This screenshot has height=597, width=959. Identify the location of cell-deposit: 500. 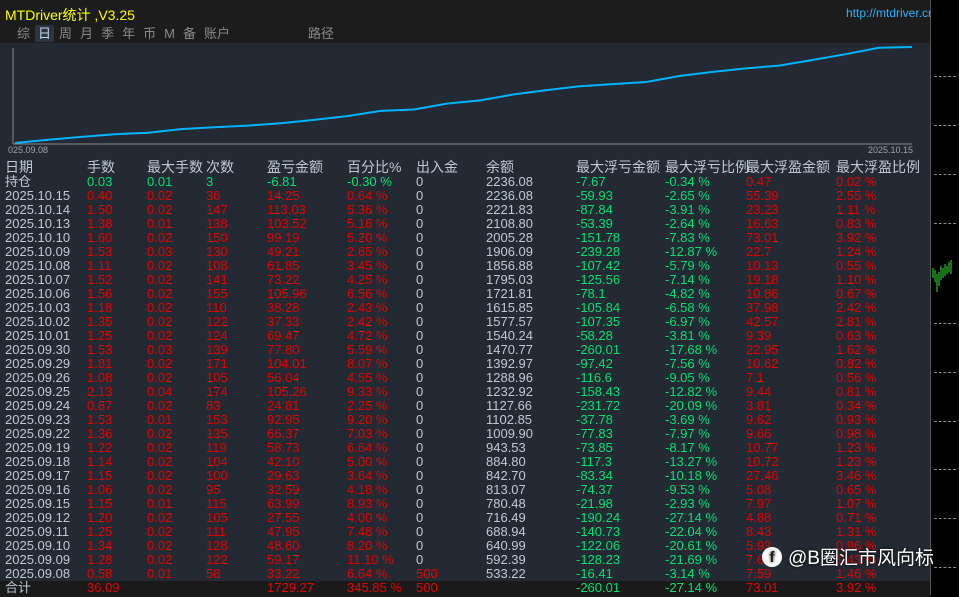
(427, 573).